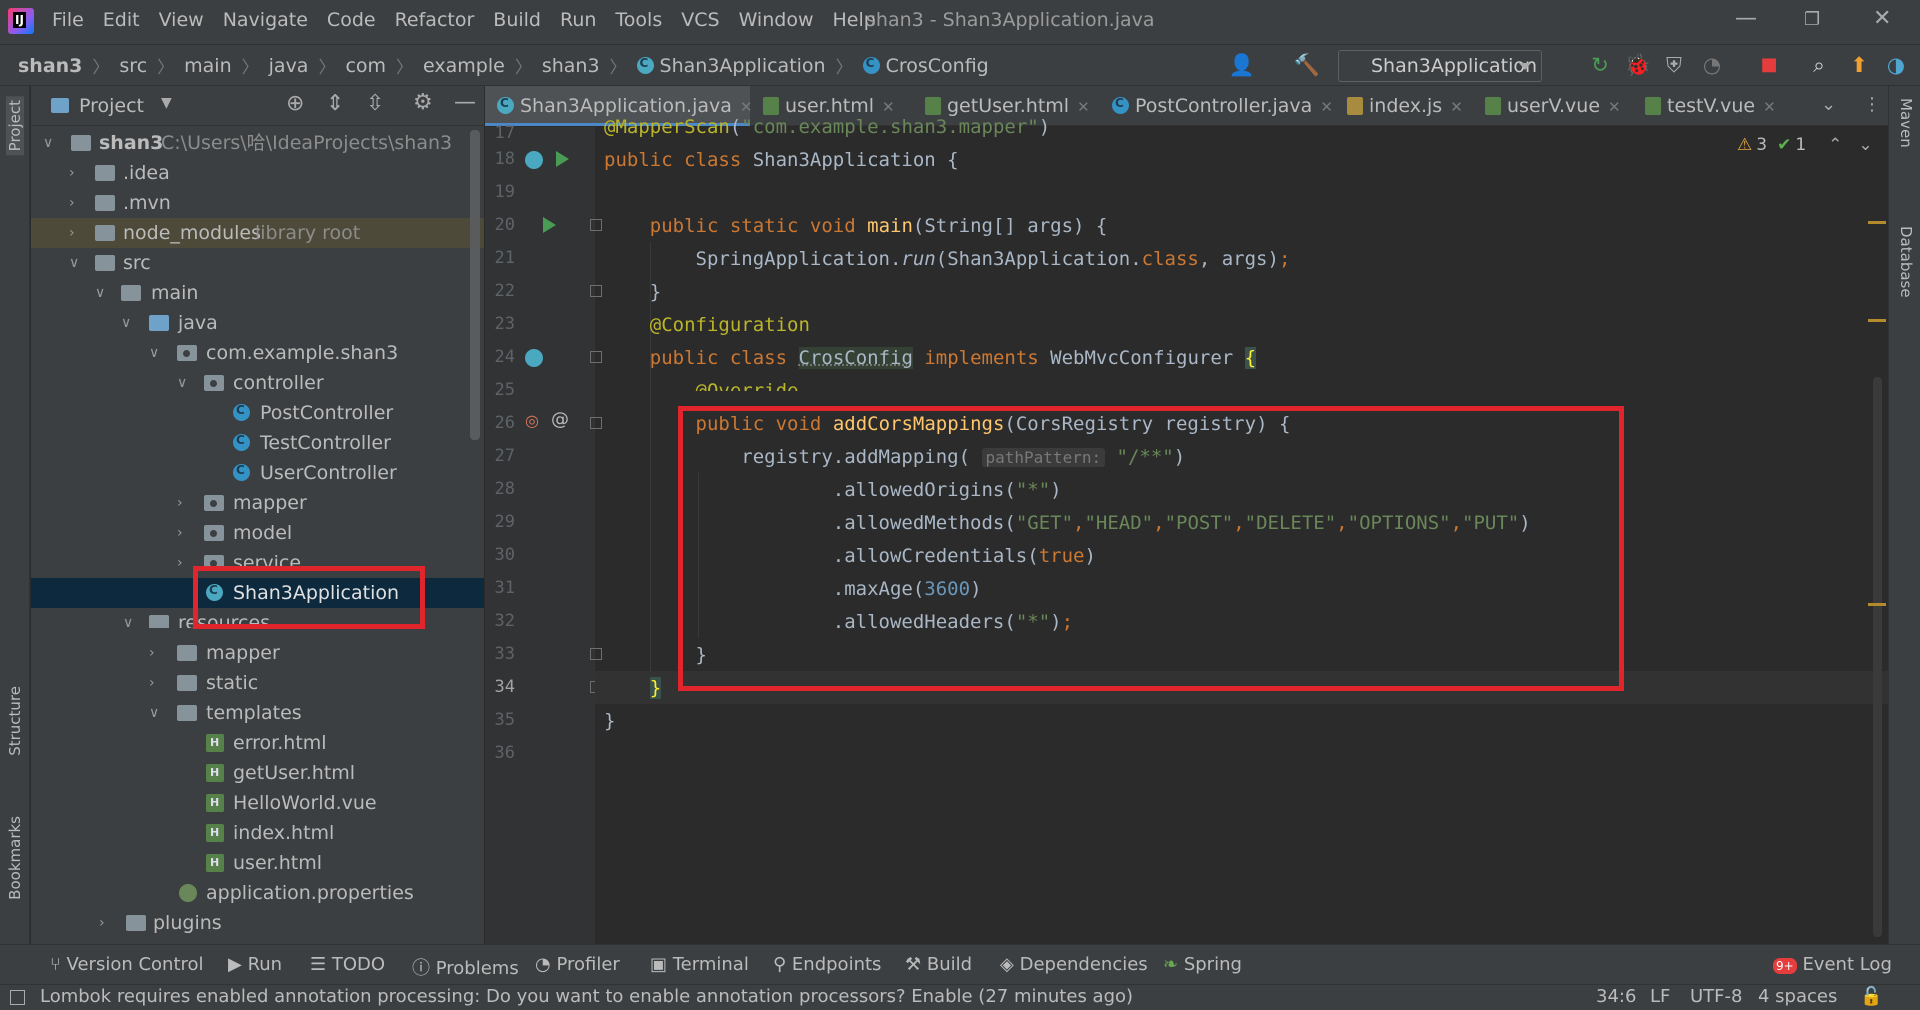 This screenshot has width=1920, height=1010. Describe the element at coordinates (257, 173) in the screenshot. I see `tree-item-idea: › .idea` at that location.